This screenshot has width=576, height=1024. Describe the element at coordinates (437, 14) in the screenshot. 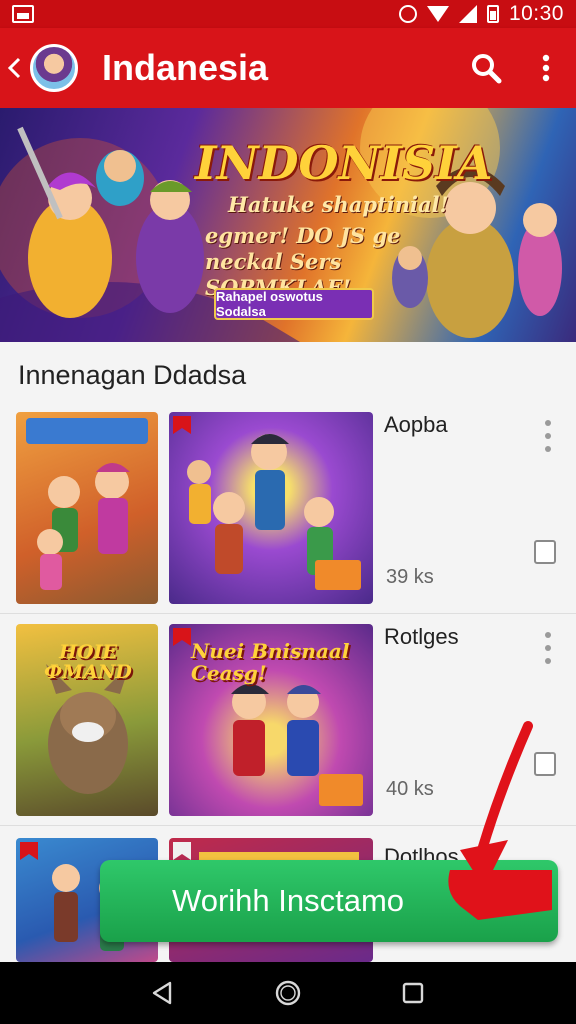

I see `wifi-icon` at that location.